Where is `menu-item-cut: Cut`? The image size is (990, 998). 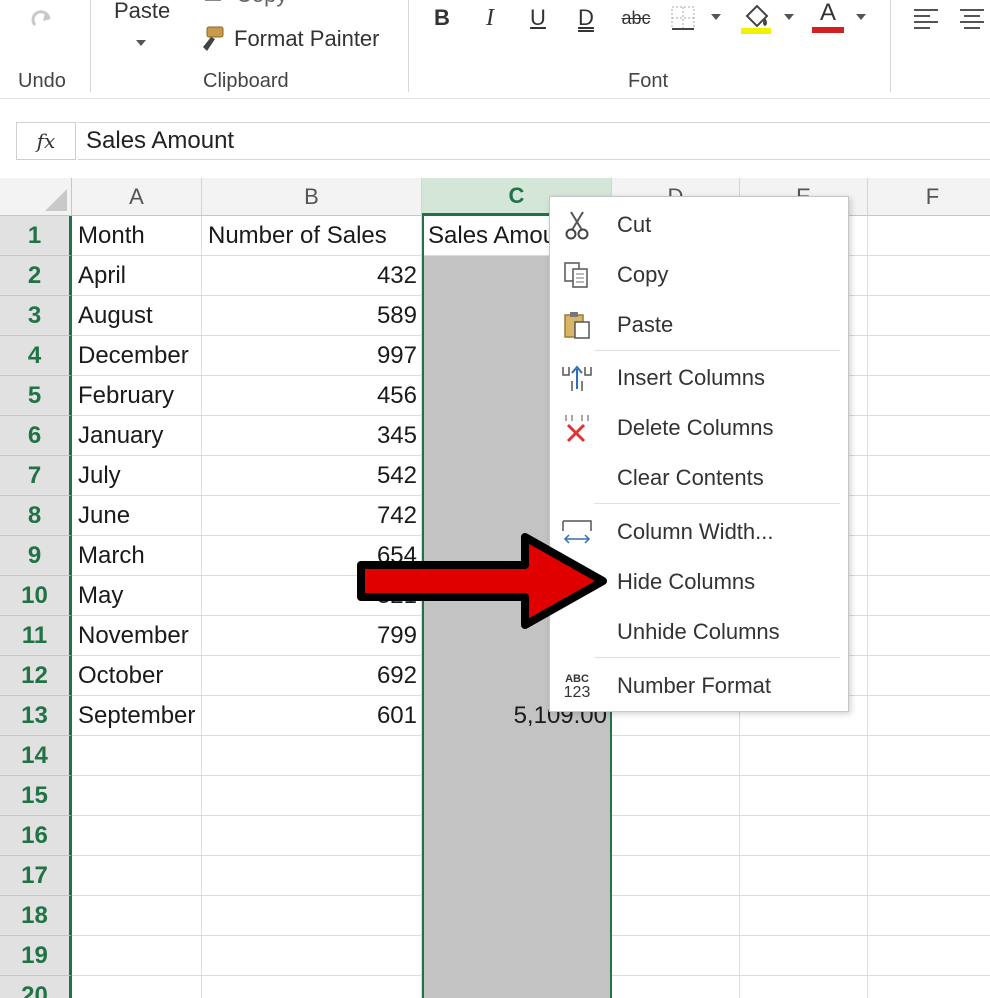 menu-item-cut: Cut is located at coordinates (699, 225).